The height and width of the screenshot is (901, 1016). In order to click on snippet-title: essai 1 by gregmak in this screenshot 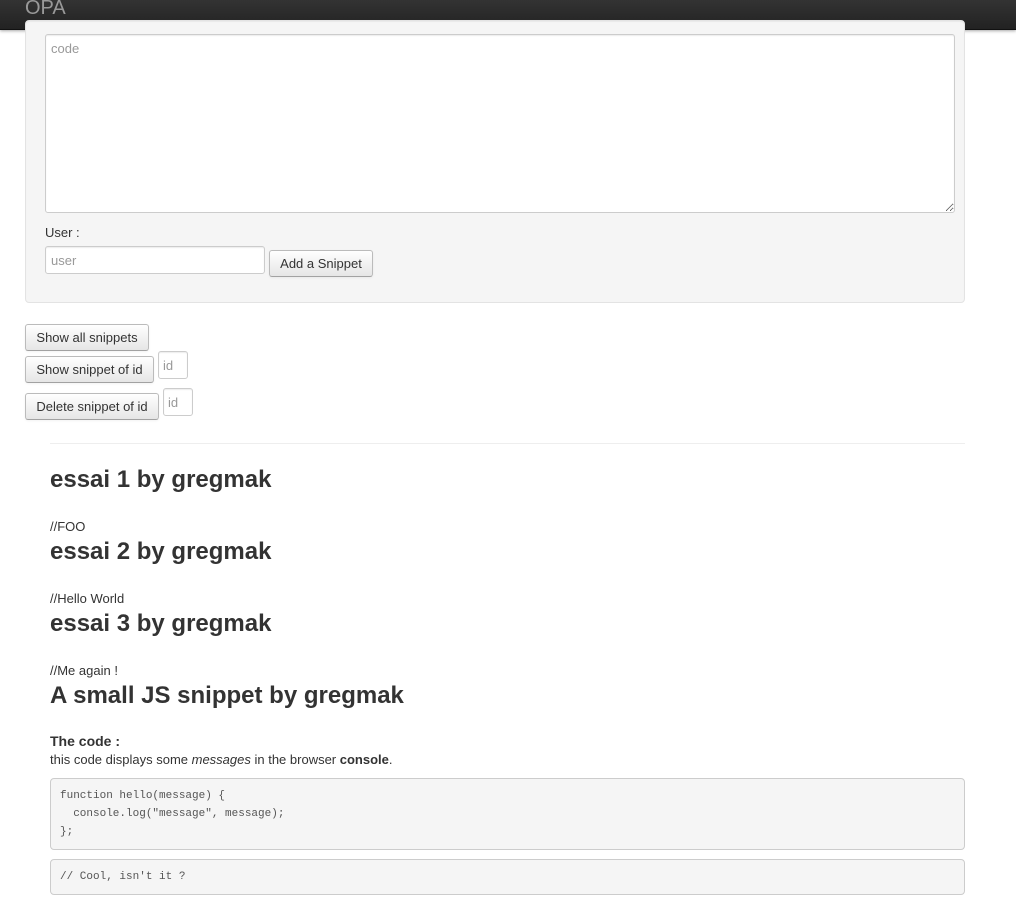, I will do `click(161, 479)`.